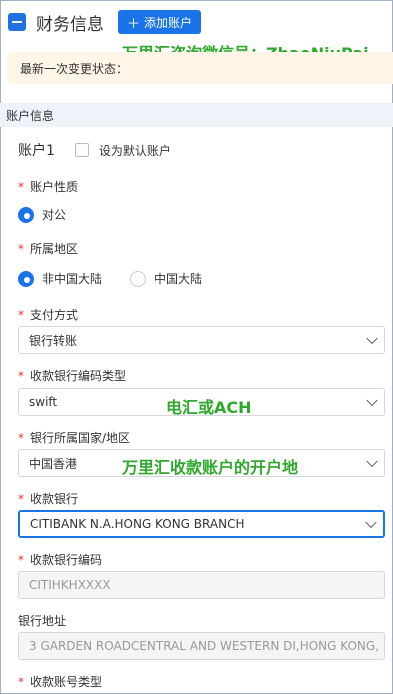  I want to click on status-bar: 最新一次变更状态：, so click(200, 68).